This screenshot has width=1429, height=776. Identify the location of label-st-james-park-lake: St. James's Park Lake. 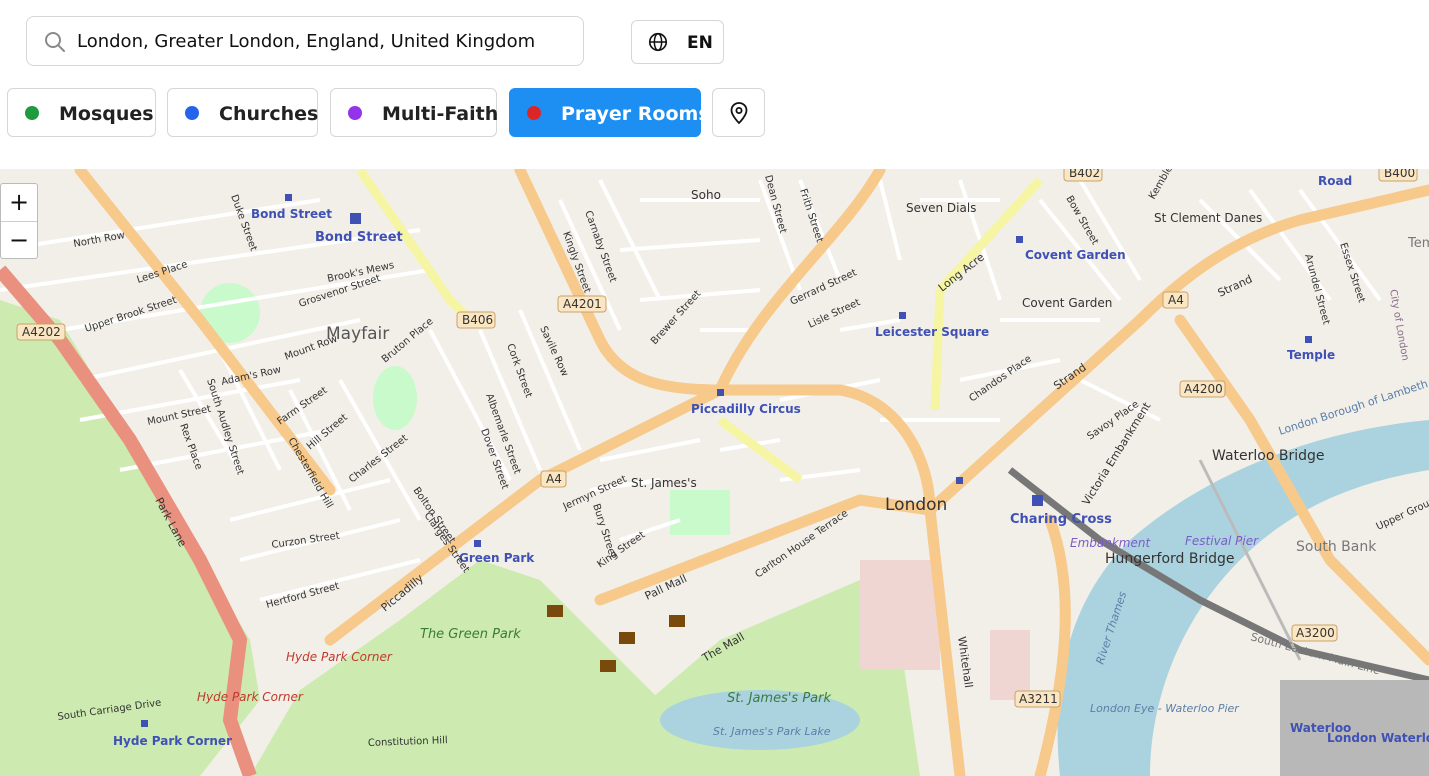
(772, 731).